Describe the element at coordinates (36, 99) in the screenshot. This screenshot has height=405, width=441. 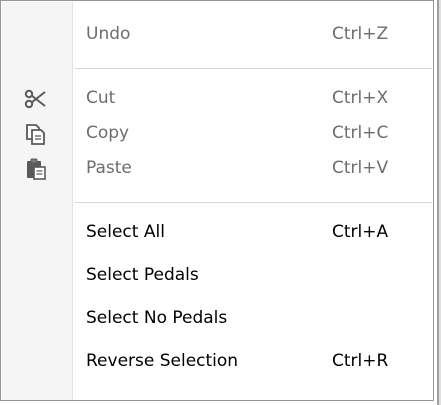
I see `scissors-icon` at that location.